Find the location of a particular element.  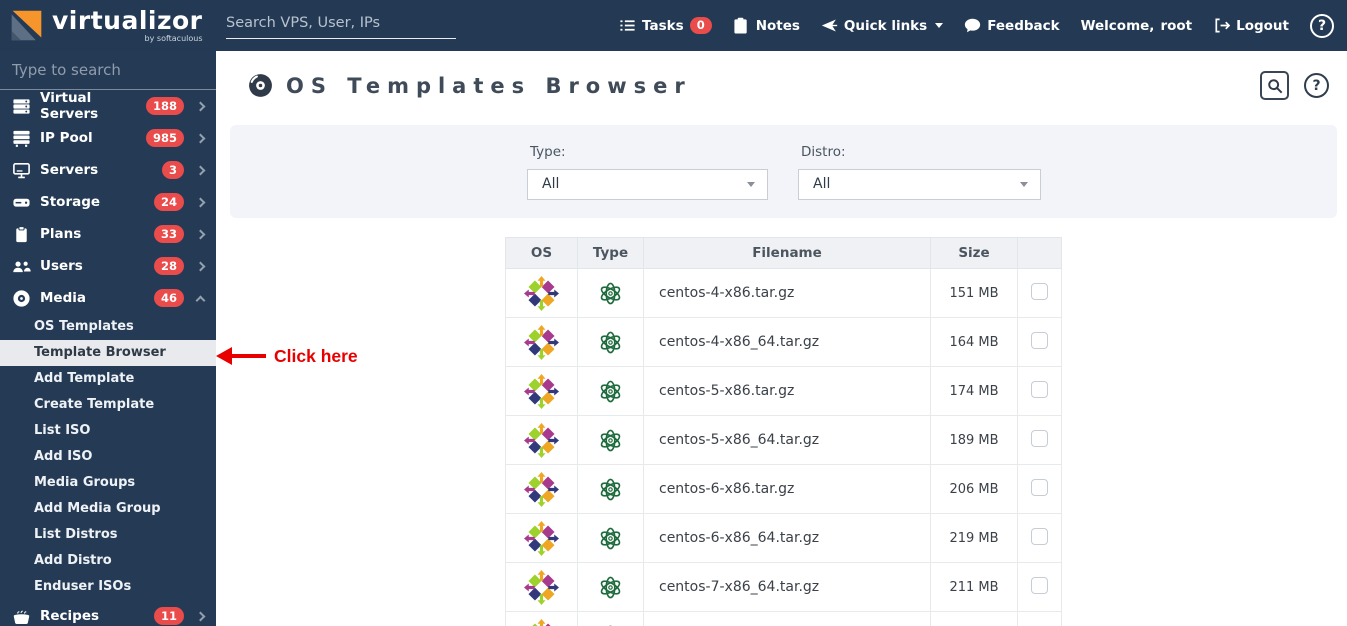

submenu-add-template: Add Template is located at coordinates (108, 379).